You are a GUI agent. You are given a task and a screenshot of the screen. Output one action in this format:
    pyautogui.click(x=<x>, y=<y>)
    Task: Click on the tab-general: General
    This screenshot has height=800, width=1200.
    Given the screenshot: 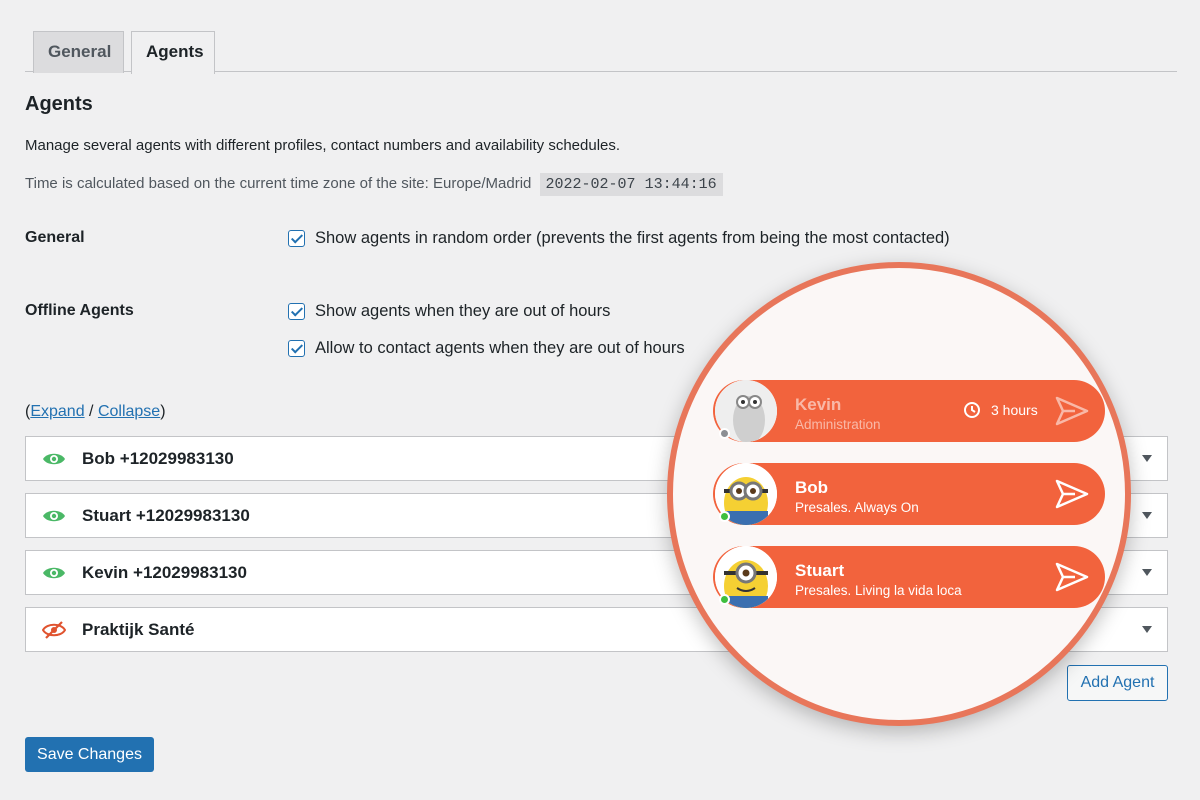 What is the action you would take?
    pyautogui.click(x=78, y=52)
    